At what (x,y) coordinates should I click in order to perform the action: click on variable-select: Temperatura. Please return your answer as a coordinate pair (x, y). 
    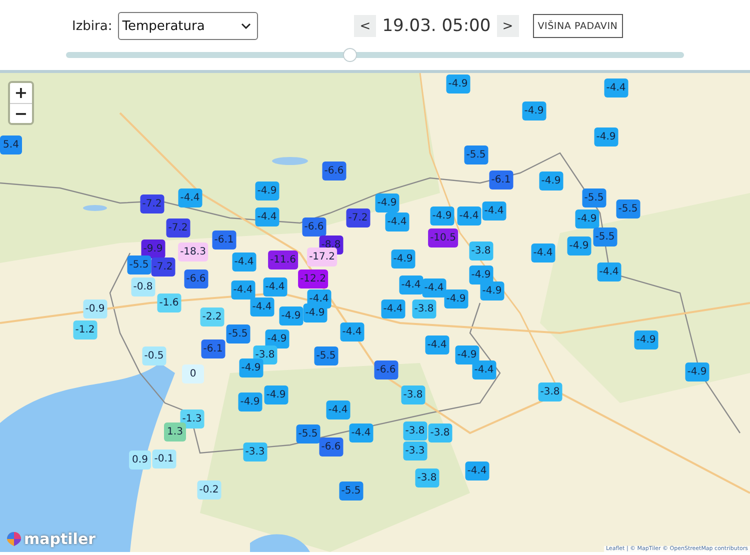
    Looking at the image, I should click on (188, 26).